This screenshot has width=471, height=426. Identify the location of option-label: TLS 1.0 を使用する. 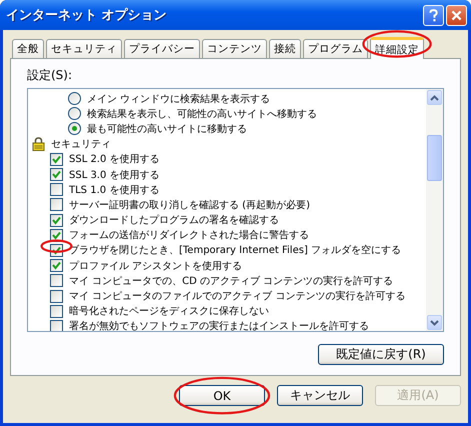
(114, 190).